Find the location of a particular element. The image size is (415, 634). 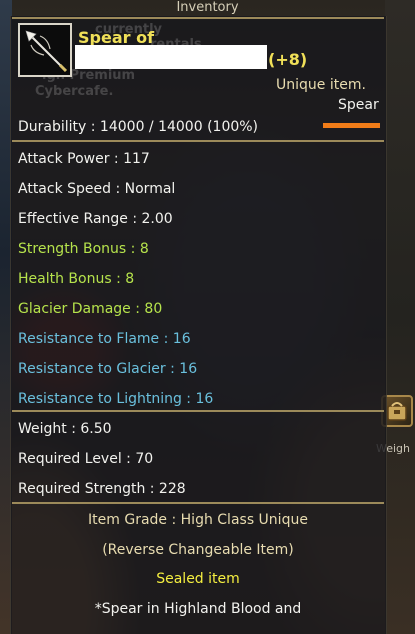

right-edge-scene is located at coordinates (400, 317).